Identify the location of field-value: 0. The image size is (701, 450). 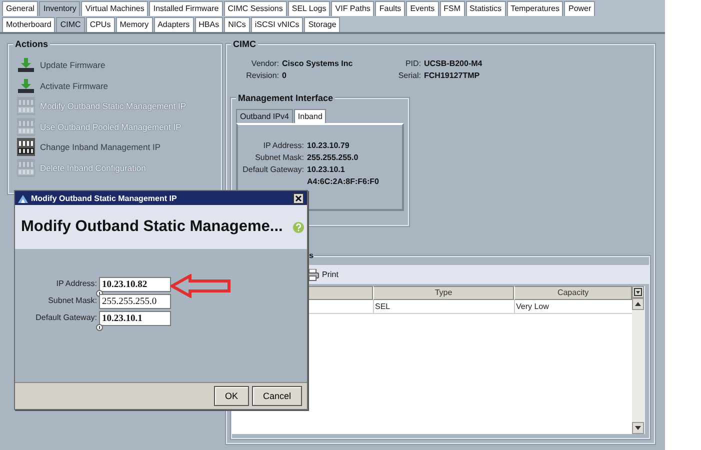
(285, 75).